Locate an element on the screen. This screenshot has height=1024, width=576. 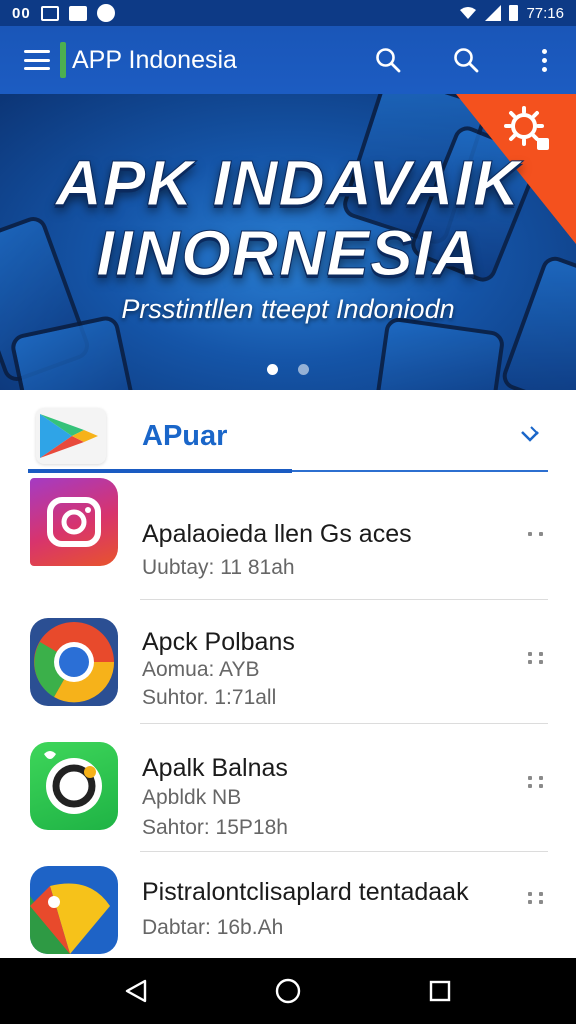
banner-title-line1: APK INDAVAIK is located at coordinates (288, 183).